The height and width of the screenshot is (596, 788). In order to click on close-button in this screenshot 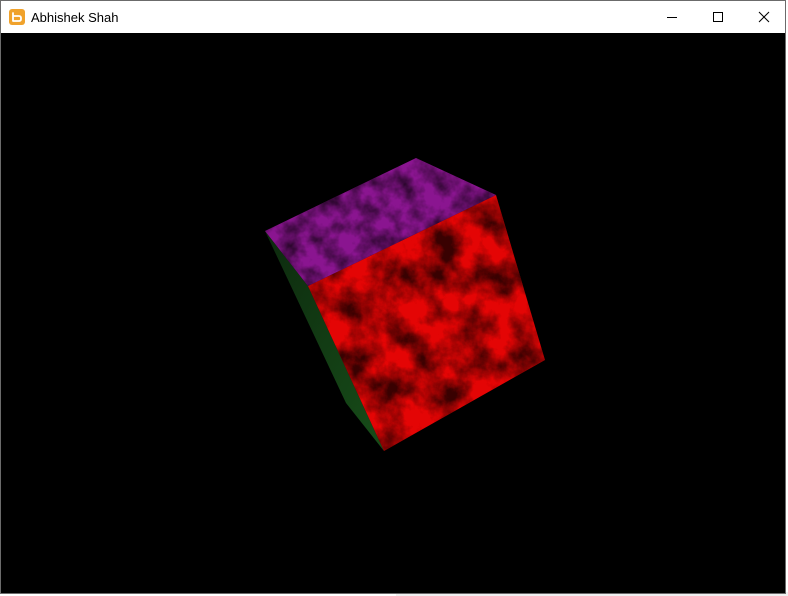, I will do `click(764, 17)`.